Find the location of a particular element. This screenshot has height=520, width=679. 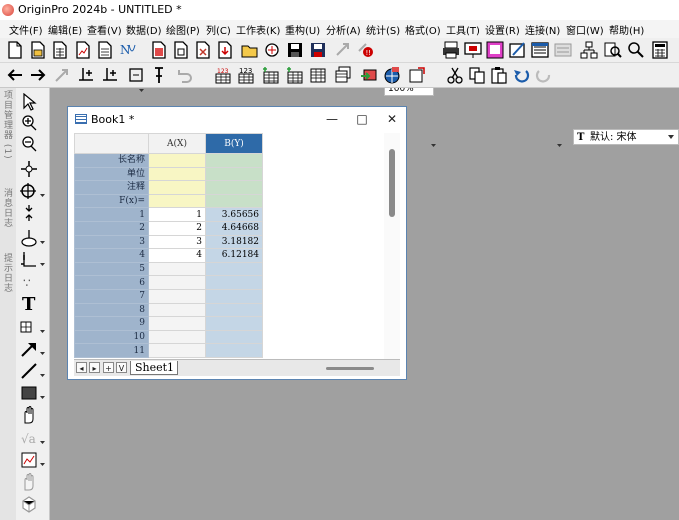

annotation-icon: ∵ is located at coordinates (29, 282).